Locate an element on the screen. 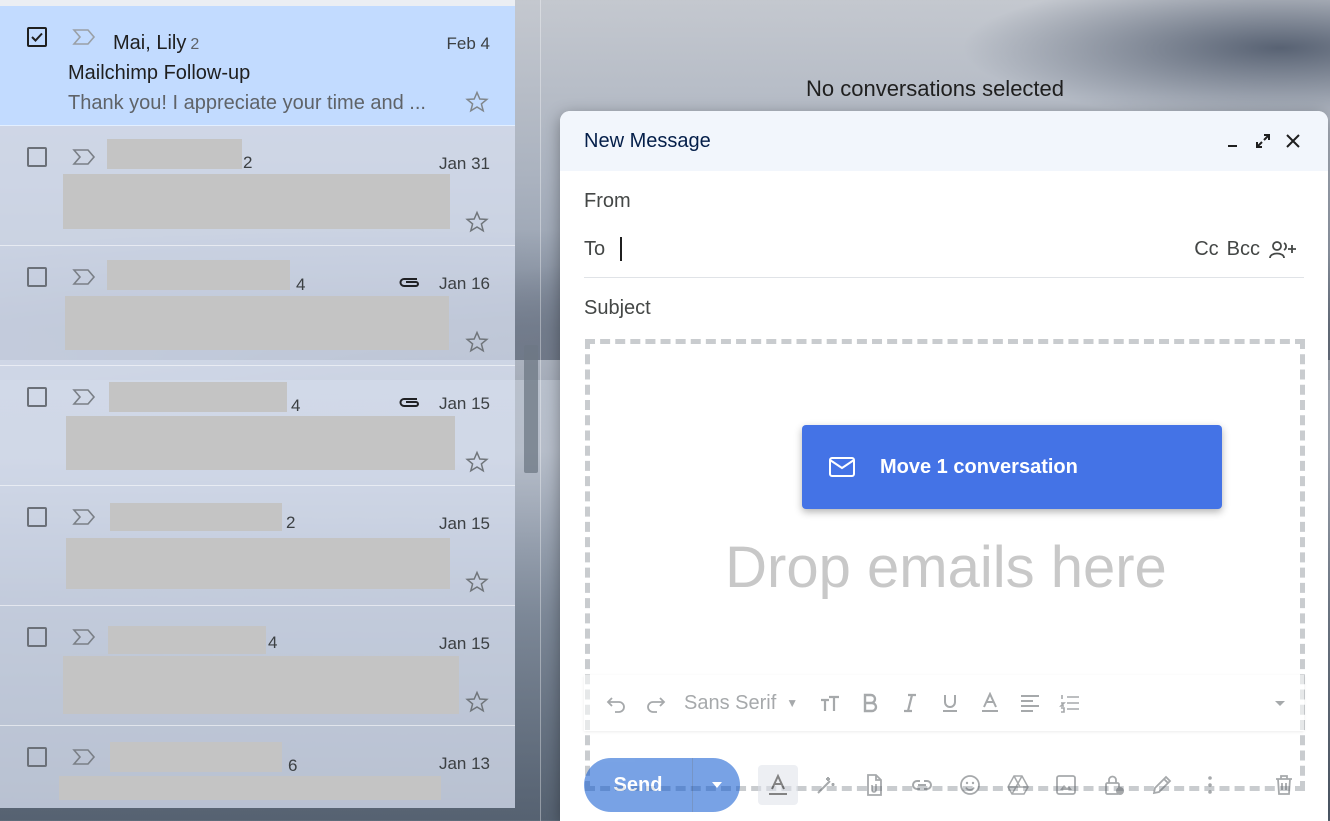  font-size-button is located at coordinates (830, 703).